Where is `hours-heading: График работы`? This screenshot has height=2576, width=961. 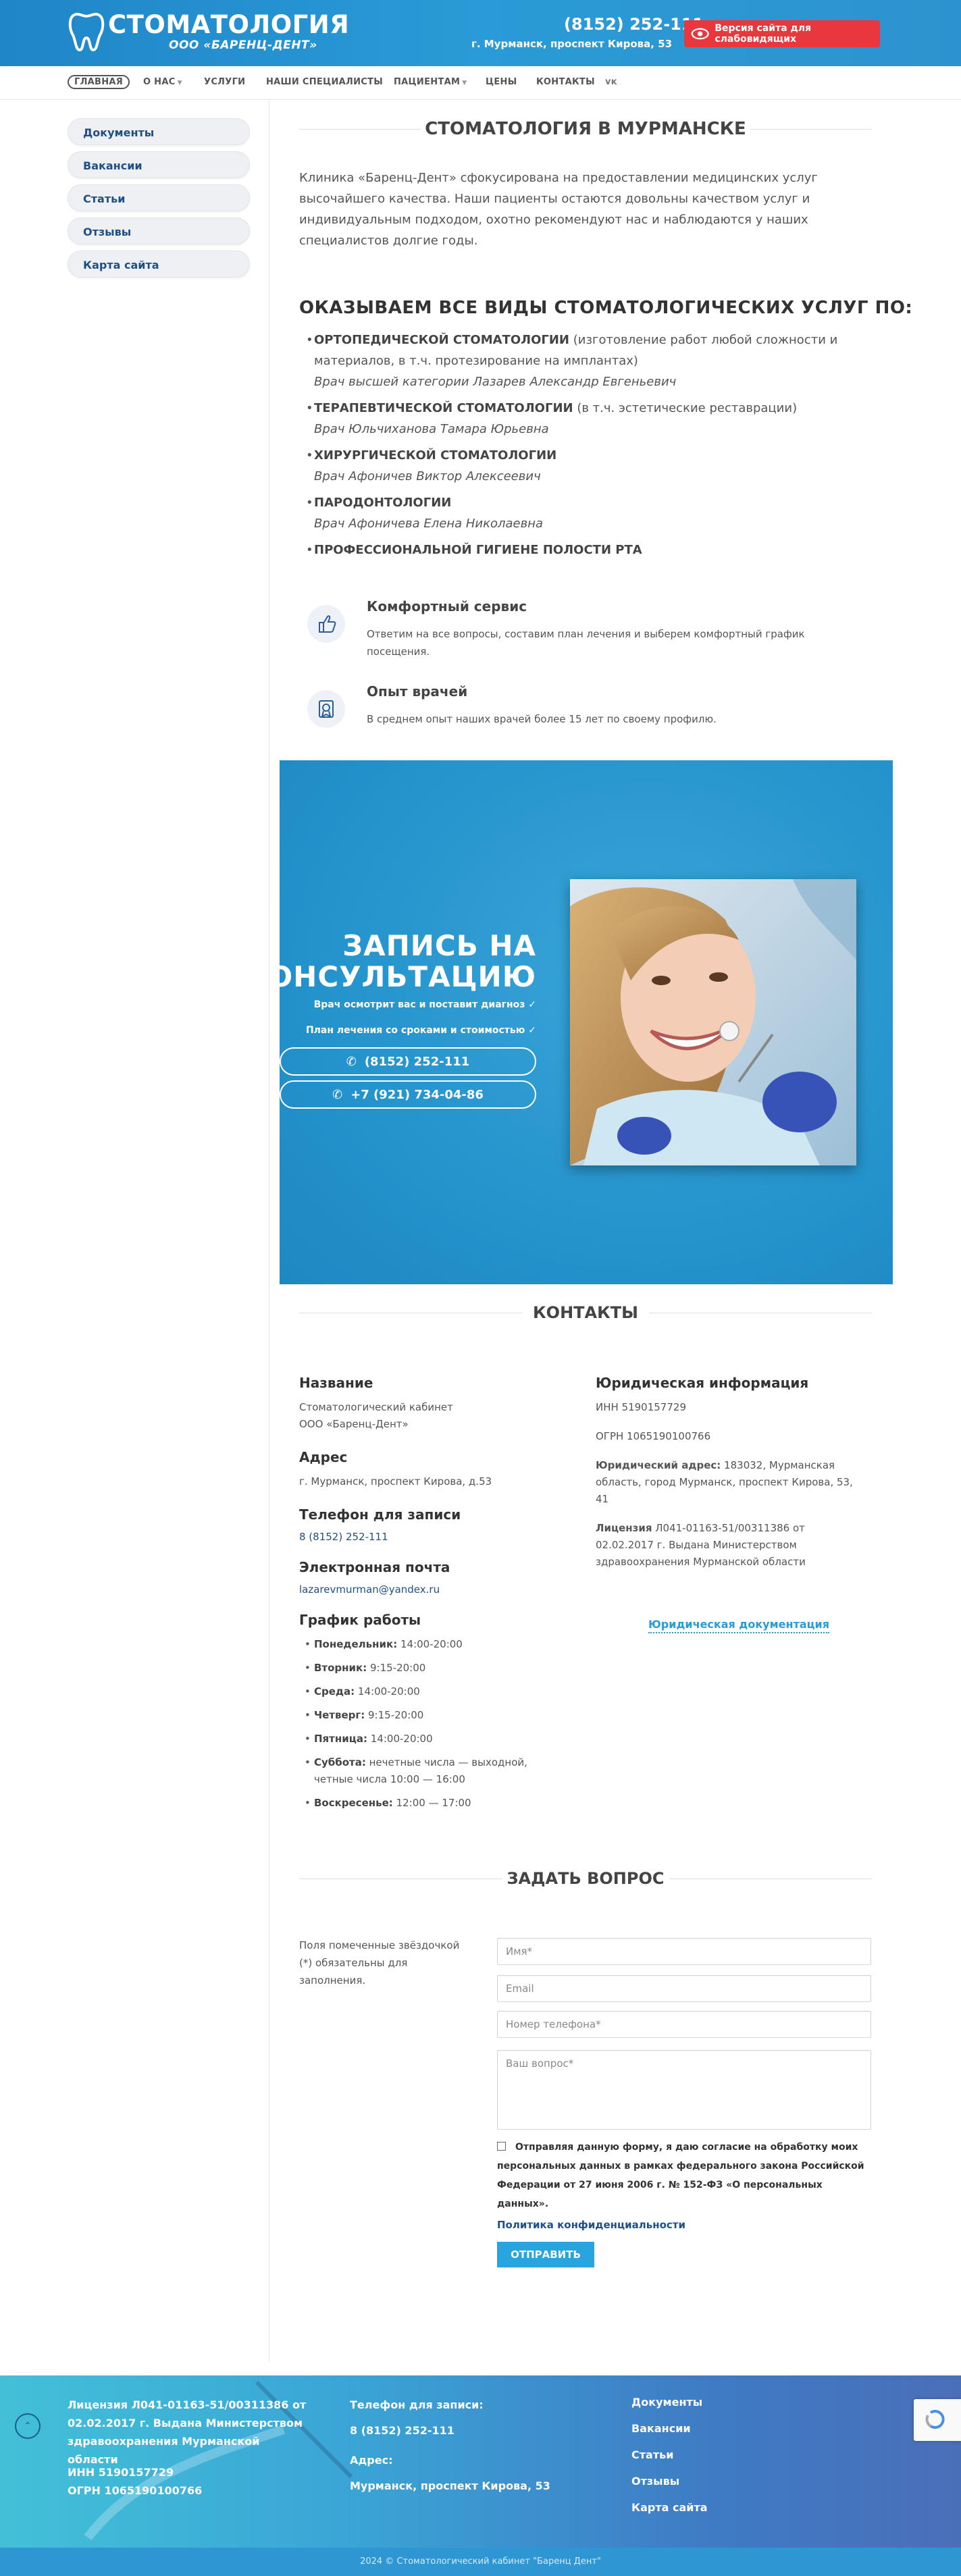
hours-heading: График работы is located at coordinates (360, 1620).